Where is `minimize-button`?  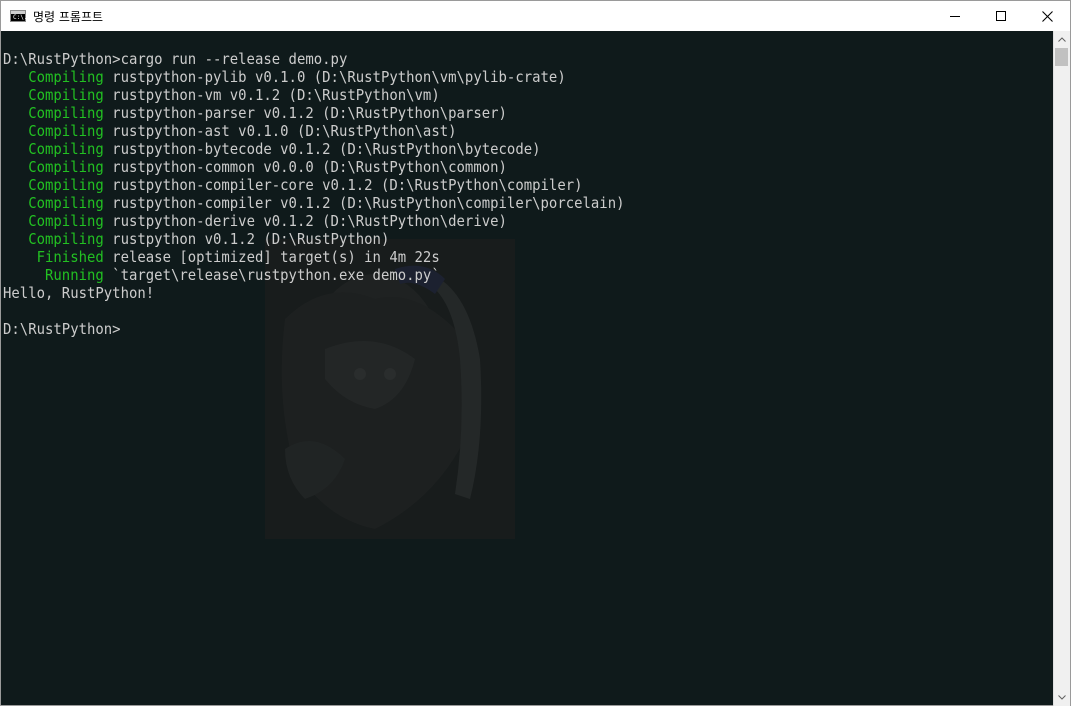
minimize-button is located at coordinates (955, 16).